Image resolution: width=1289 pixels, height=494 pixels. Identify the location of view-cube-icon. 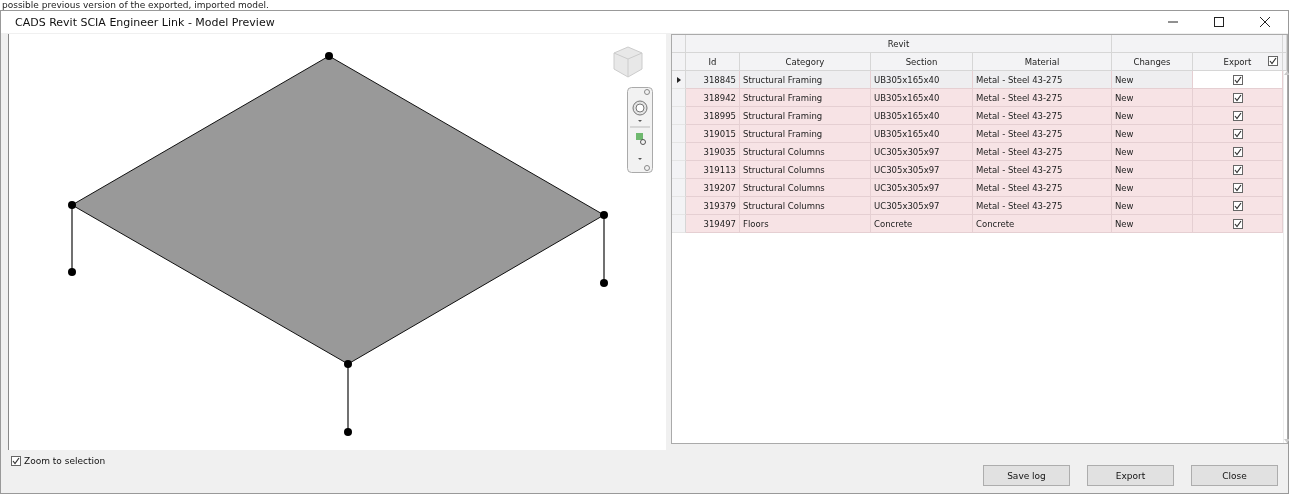
(628, 62).